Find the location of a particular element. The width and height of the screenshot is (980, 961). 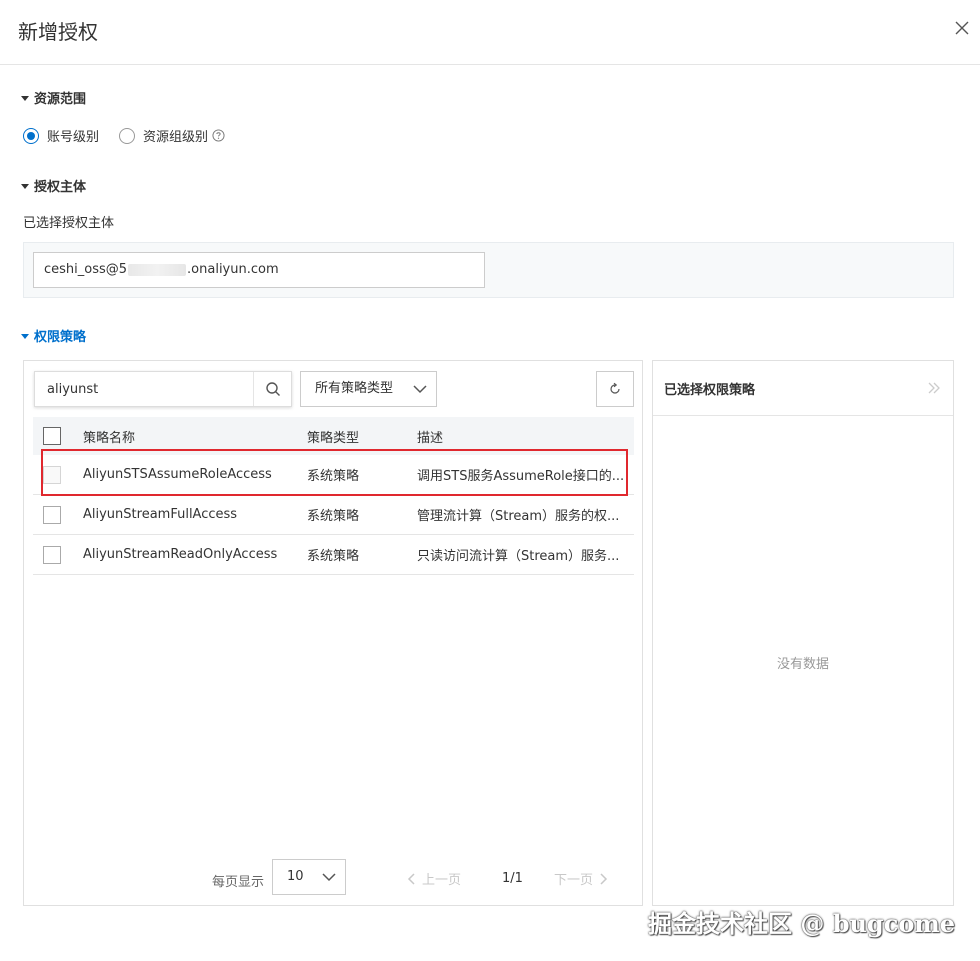

dialog-title: 新增授权 is located at coordinates (58, 32).